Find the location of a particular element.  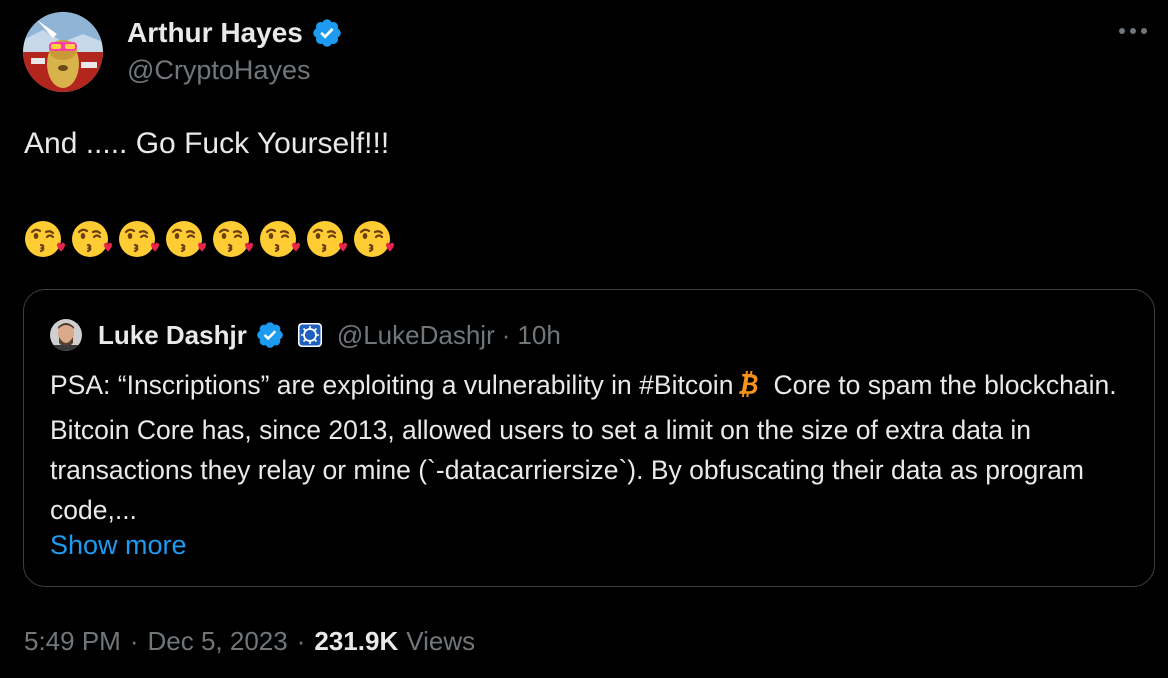

tweet-meta: 5:49 PM · Dec 5, 2023 · 231.9K Views is located at coordinates (249, 641).